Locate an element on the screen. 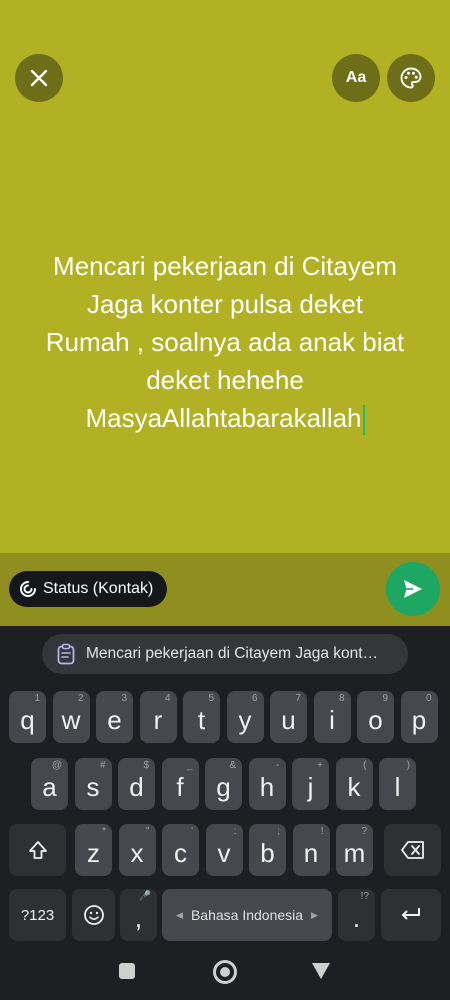 Image resolution: width=450 pixels, height=1000 pixels. key-w: 2w is located at coordinates (71, 717).